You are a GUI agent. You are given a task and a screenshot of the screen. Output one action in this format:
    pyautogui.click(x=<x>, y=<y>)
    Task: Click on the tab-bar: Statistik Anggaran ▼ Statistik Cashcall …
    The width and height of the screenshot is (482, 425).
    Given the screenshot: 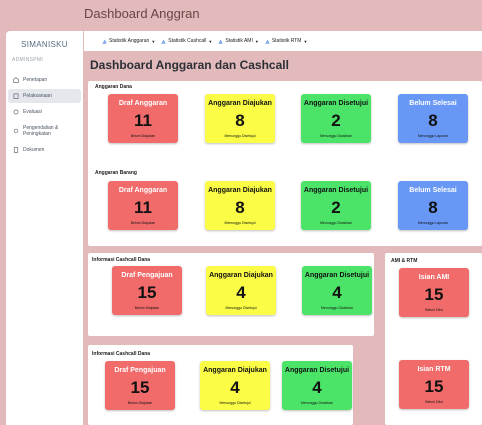 What is the action you would take?
    pyautogui.click(x=283, y=41)
    